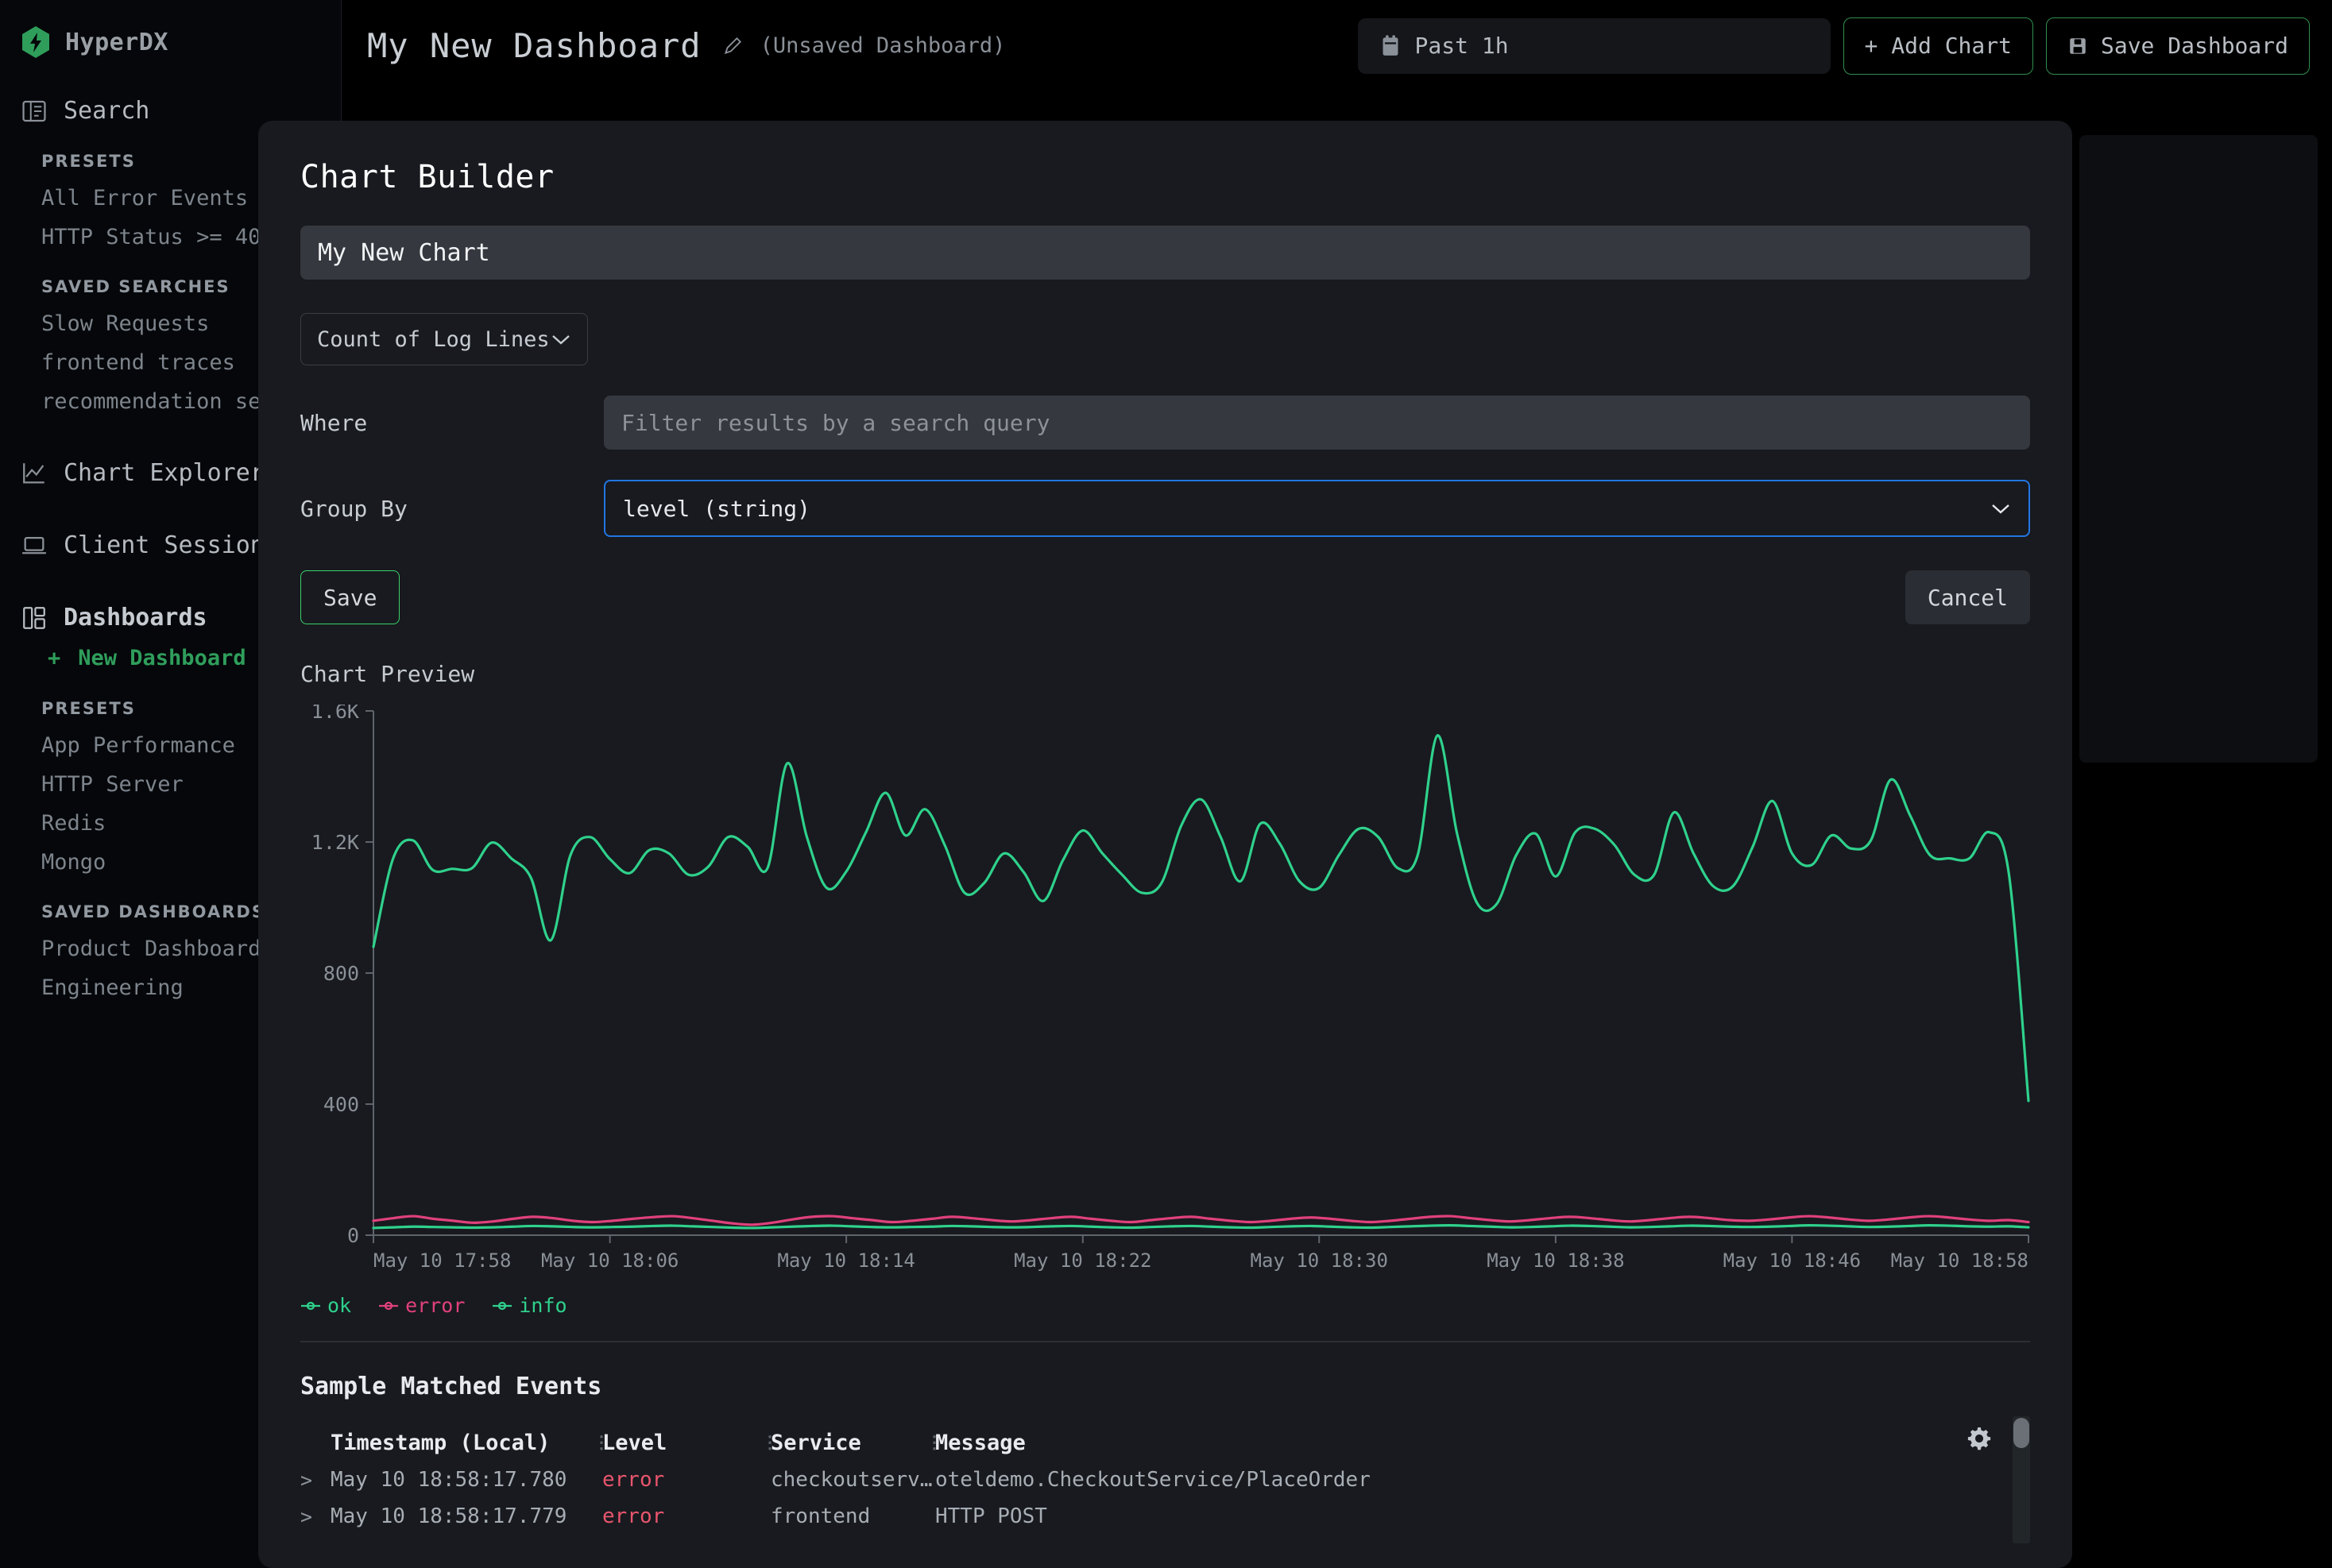 This screenshot has width=2332, height=1568. What do you see at coordinates (171, 545) in the screenshot?
I see `sidebar-item-client-sessions-label: Client Sessions` at bounding box center [171, 545].